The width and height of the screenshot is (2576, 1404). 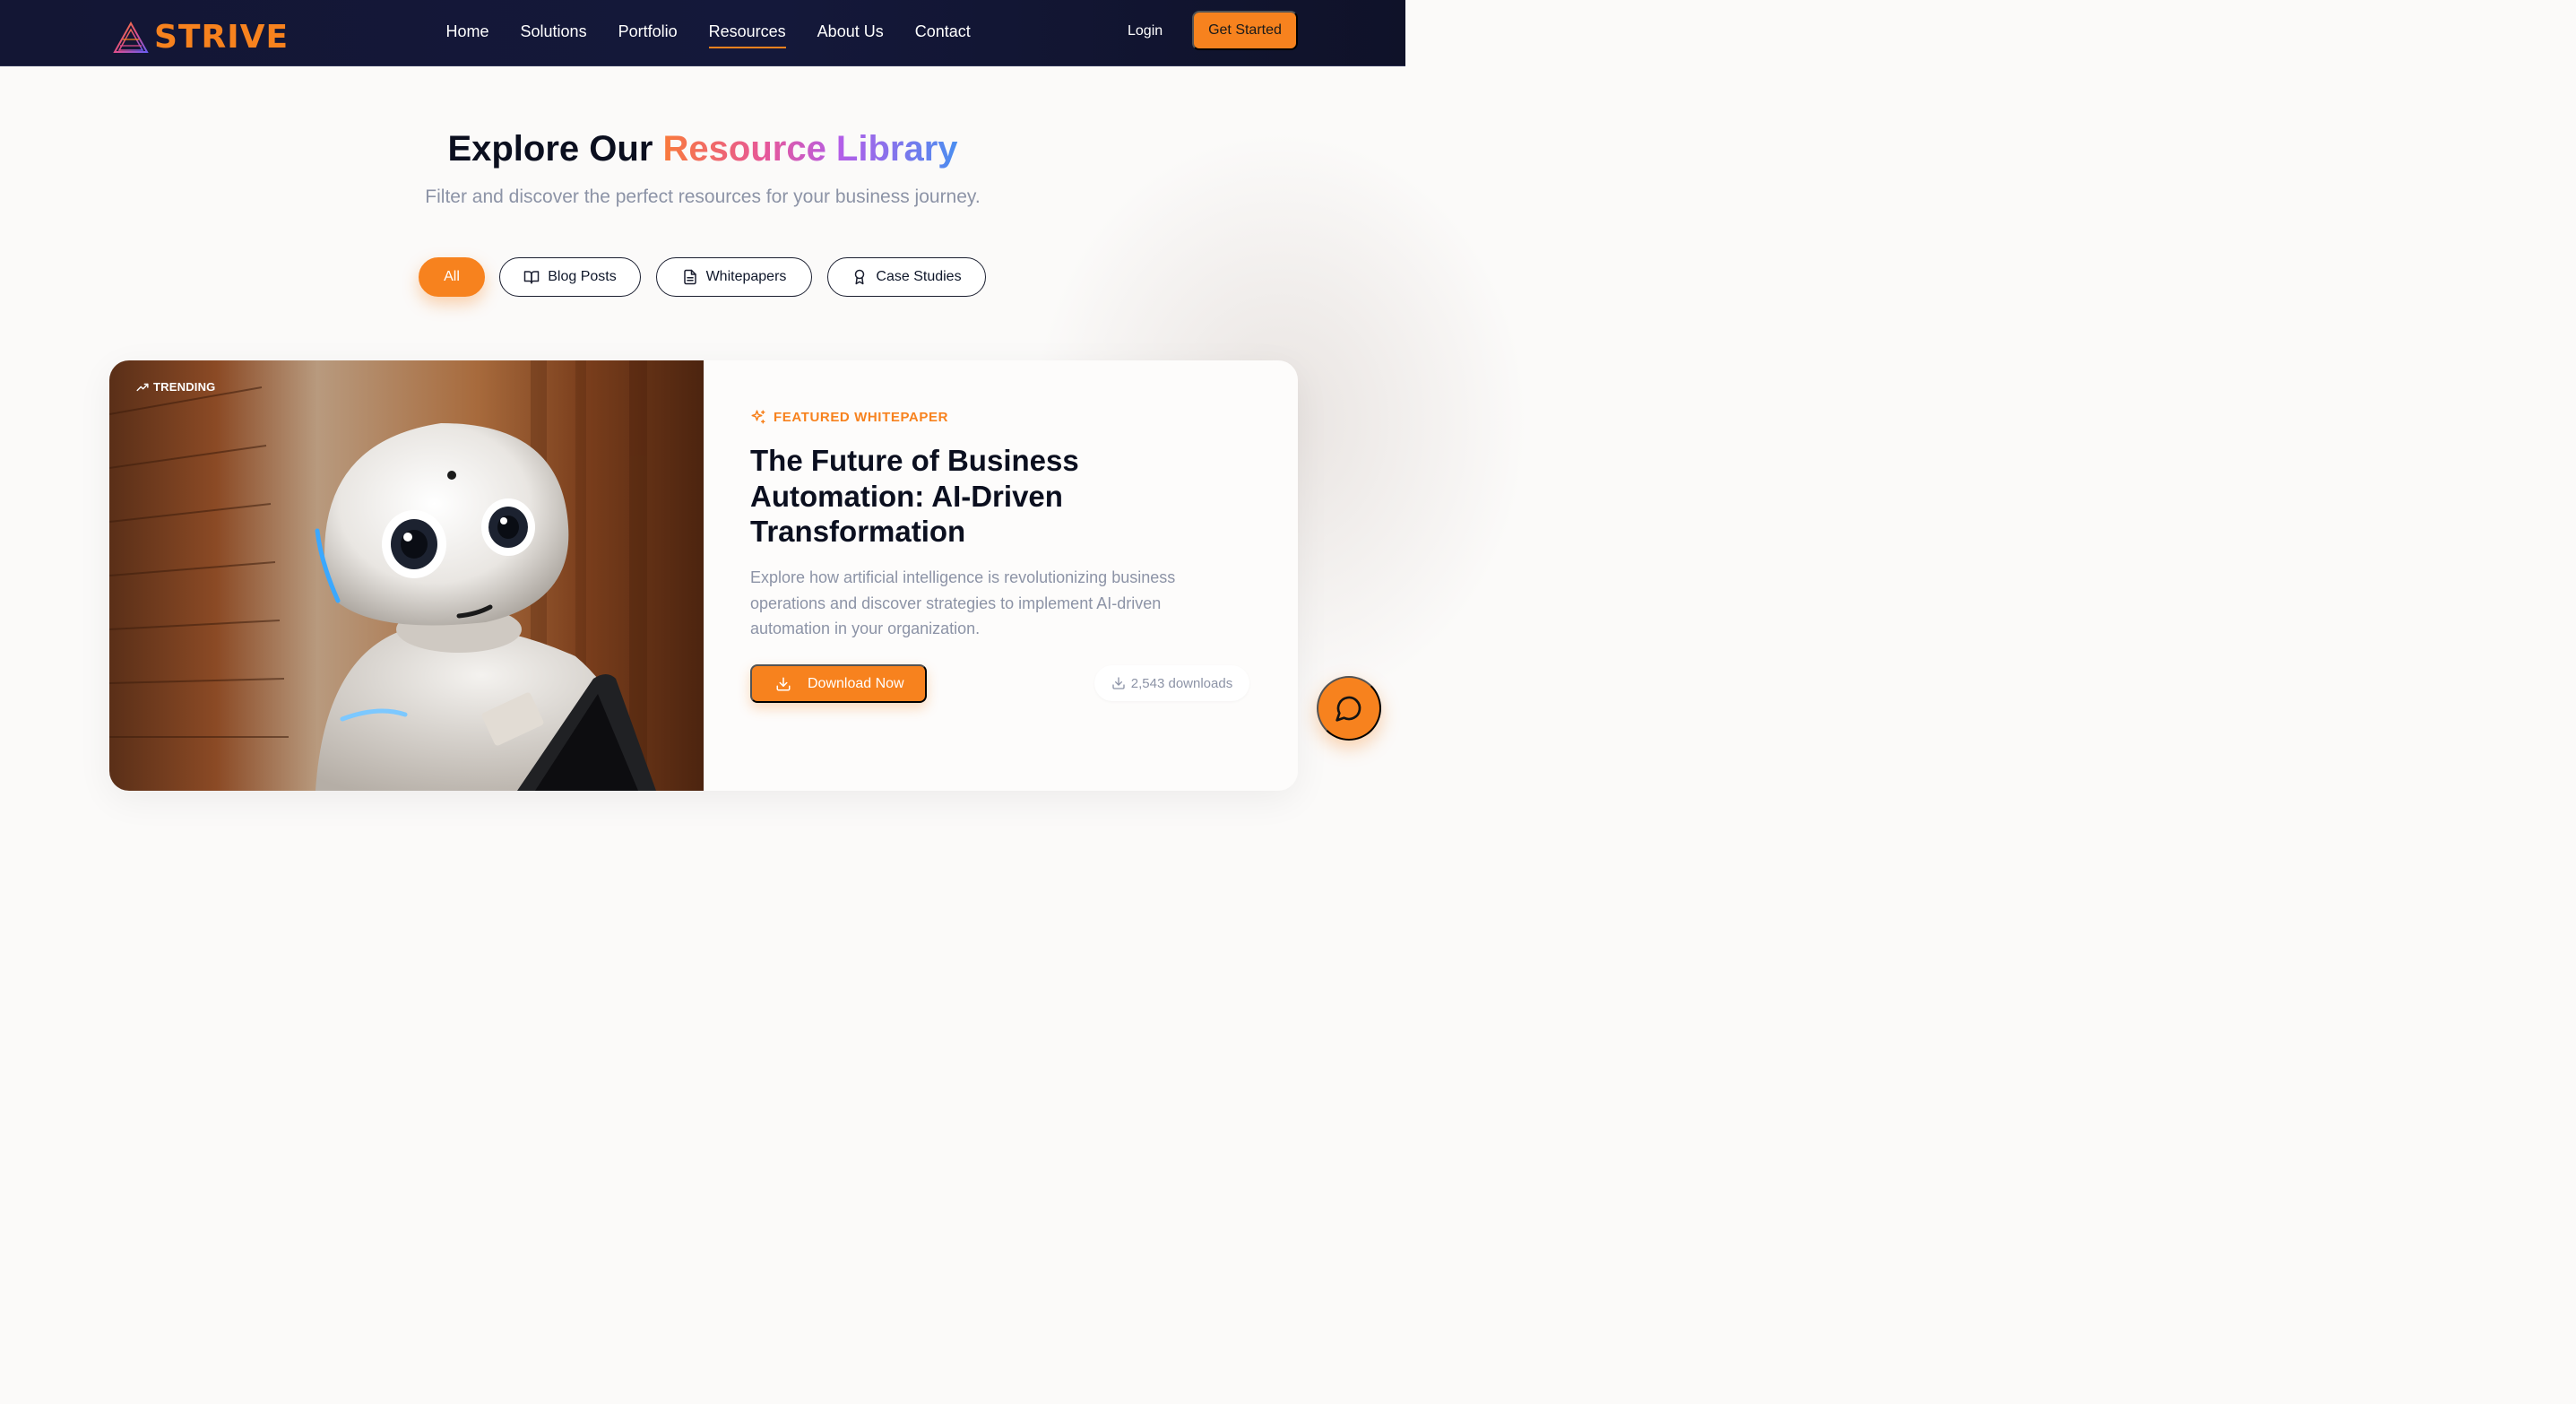 I want to click on page-title-prefix: Explore Our, so click(x=550, y=149).